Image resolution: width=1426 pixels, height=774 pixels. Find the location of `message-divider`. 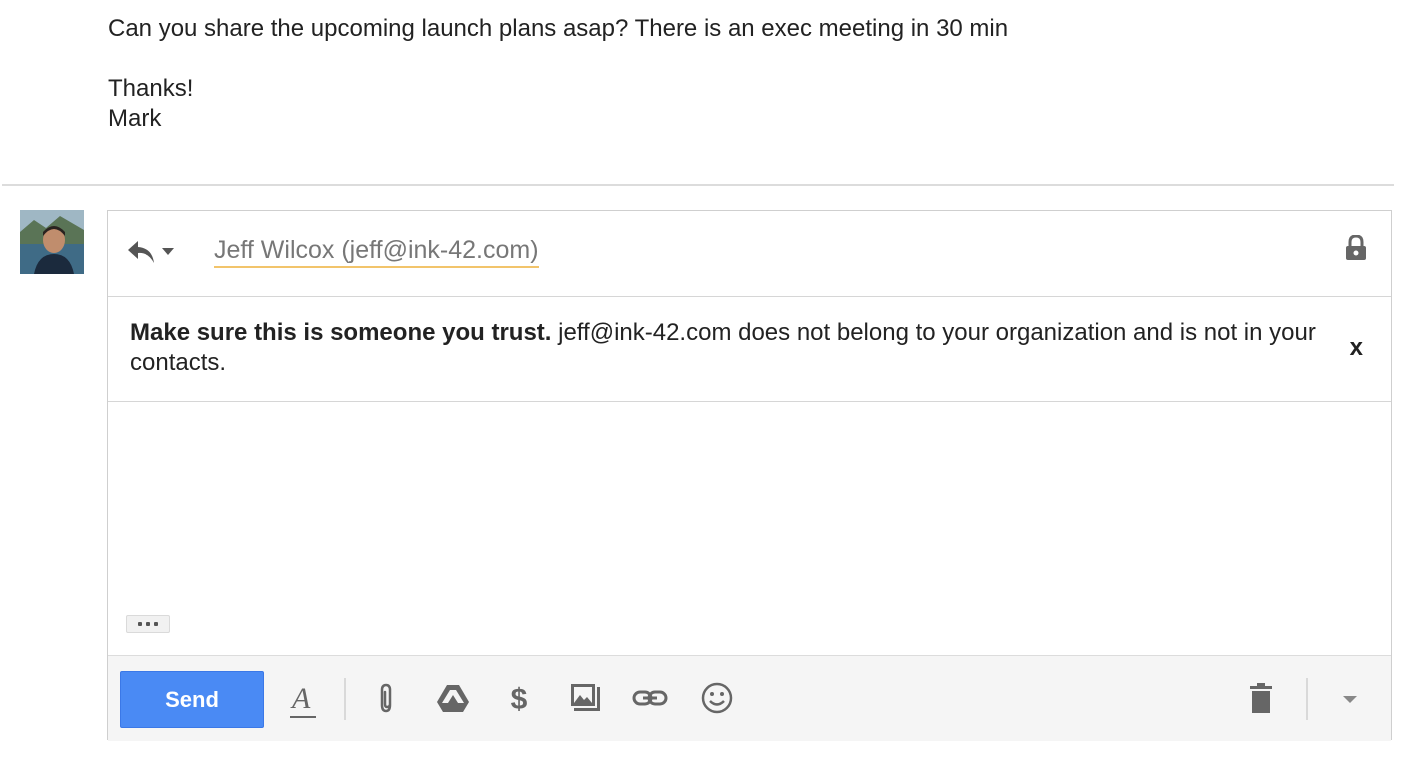

message-divider is located at coordinates (698, 185).